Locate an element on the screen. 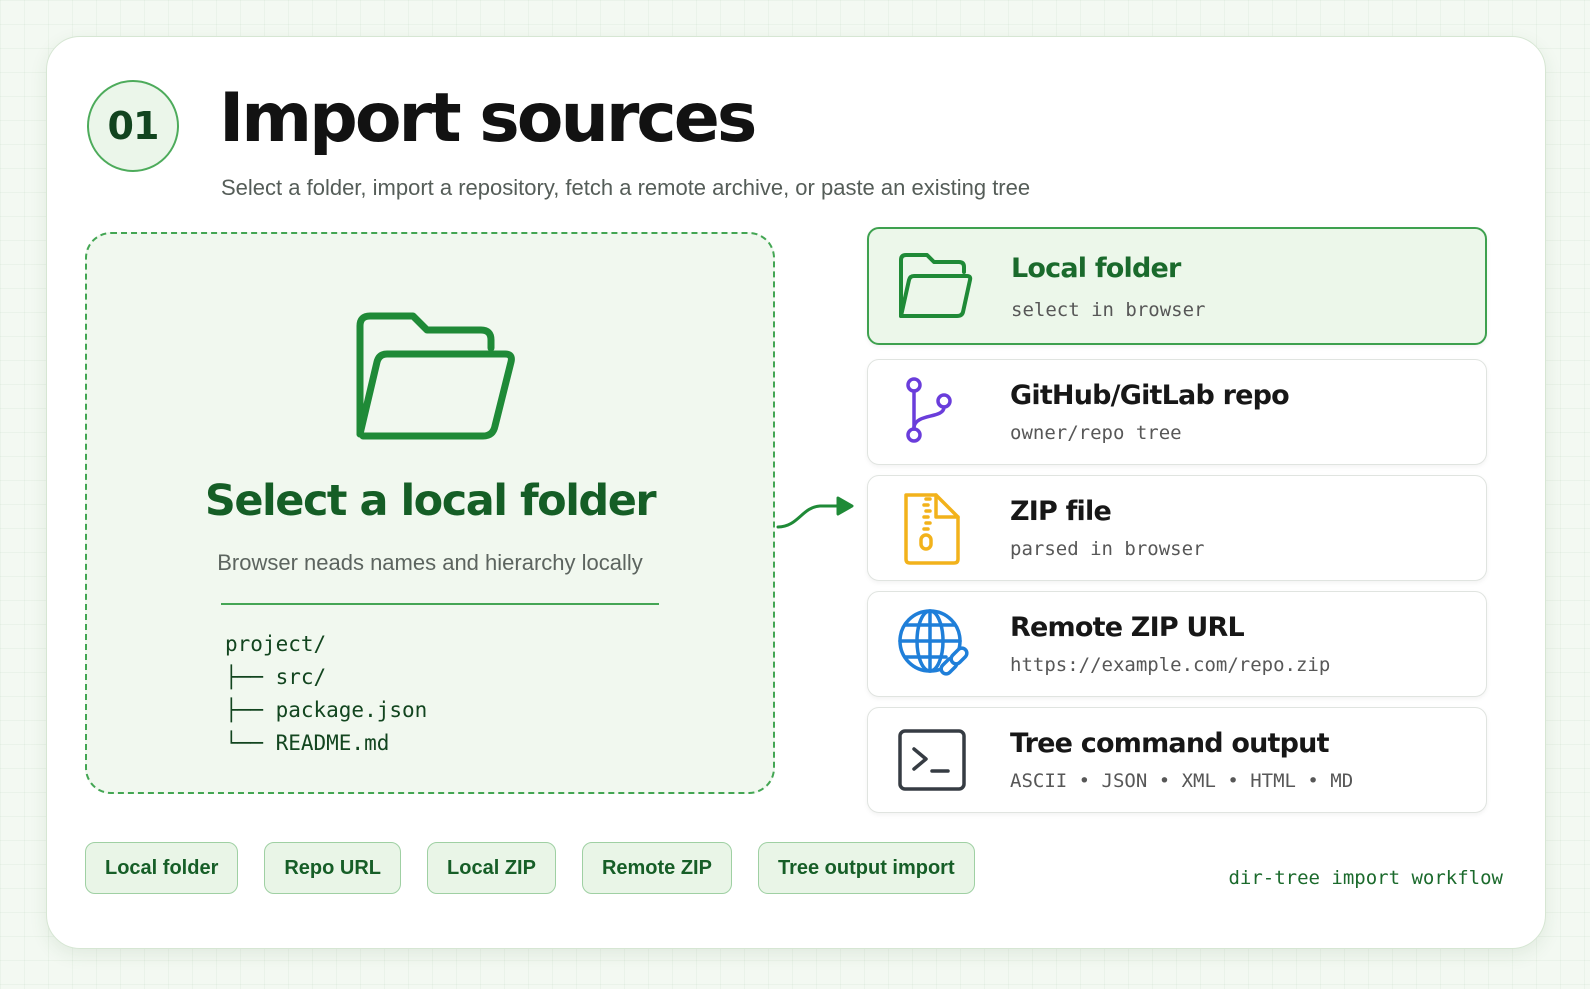 This screenshot has width=1590, height=989. source-title: Tree command output is located at coordinates (1170, 743).